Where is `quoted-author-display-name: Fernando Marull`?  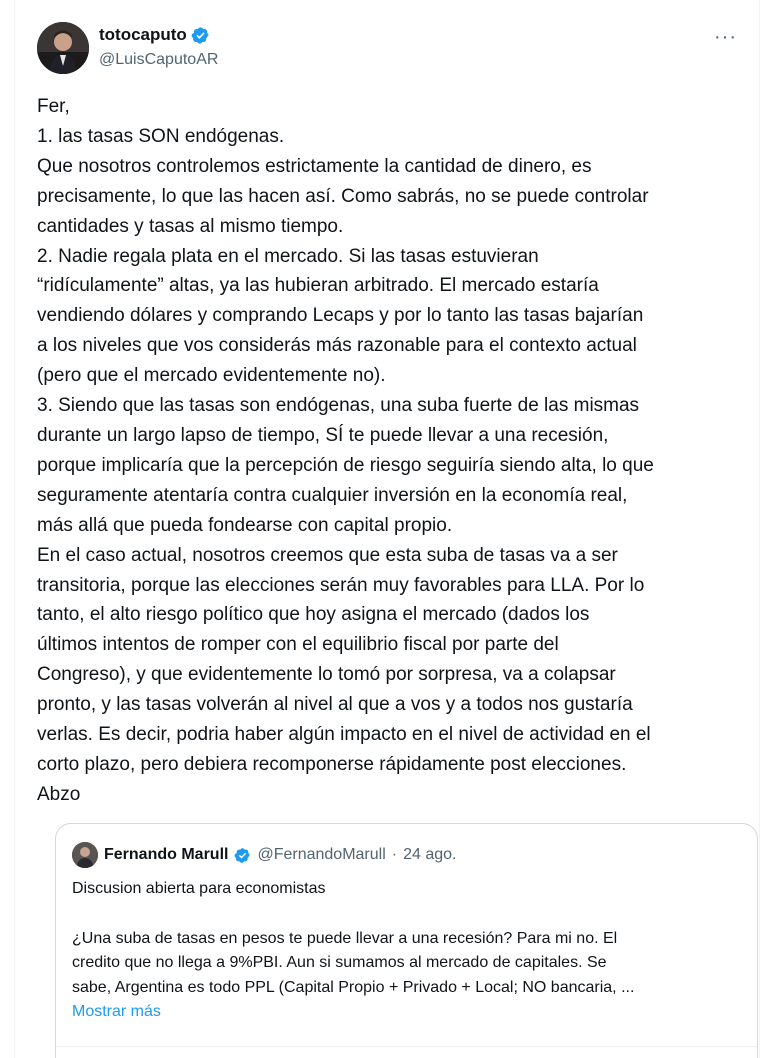 quoted-author-display-name: Fernando Marull is located at coordinates (166, 855).